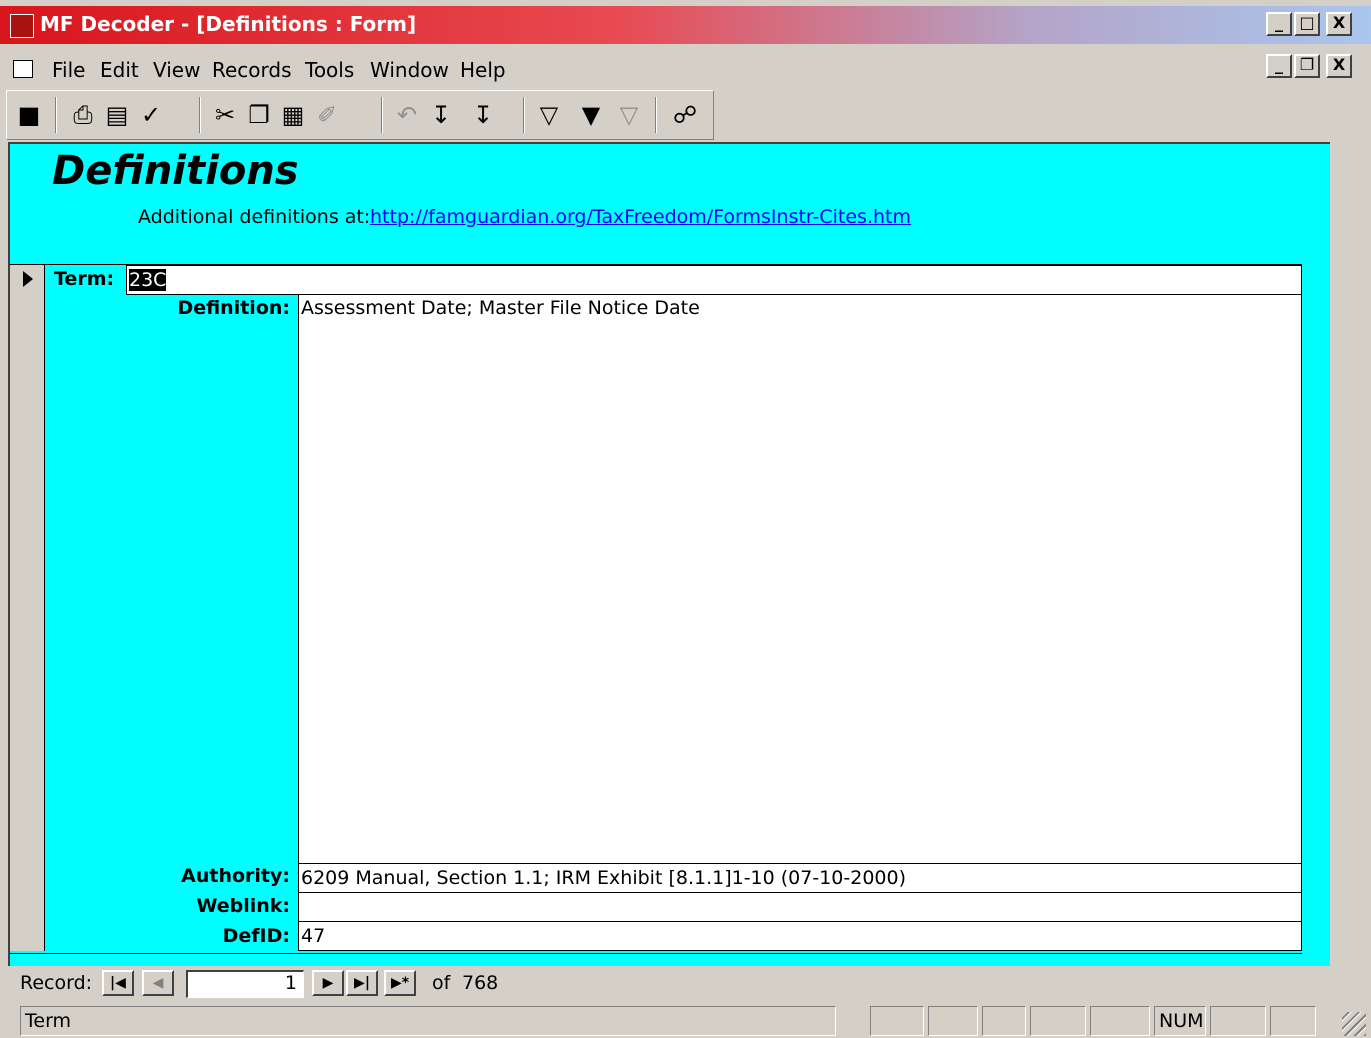 This screenshot has width=1371, height=1038. What do you see at coordinates (327, 115) in the screenshot?
I see `format-painter-icon: ✐` at bounding box center [327, 115].